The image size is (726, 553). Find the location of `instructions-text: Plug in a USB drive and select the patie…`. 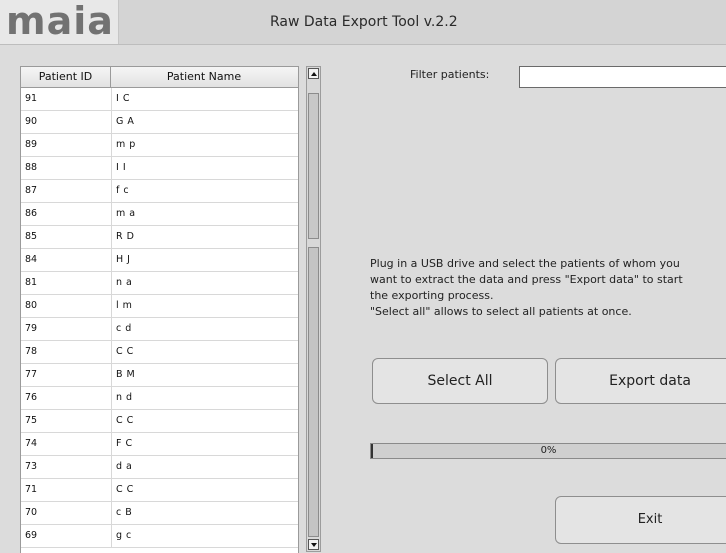

instructions-text: Plug in a USB drive and select the patie… is located at coordinates (545, 288).